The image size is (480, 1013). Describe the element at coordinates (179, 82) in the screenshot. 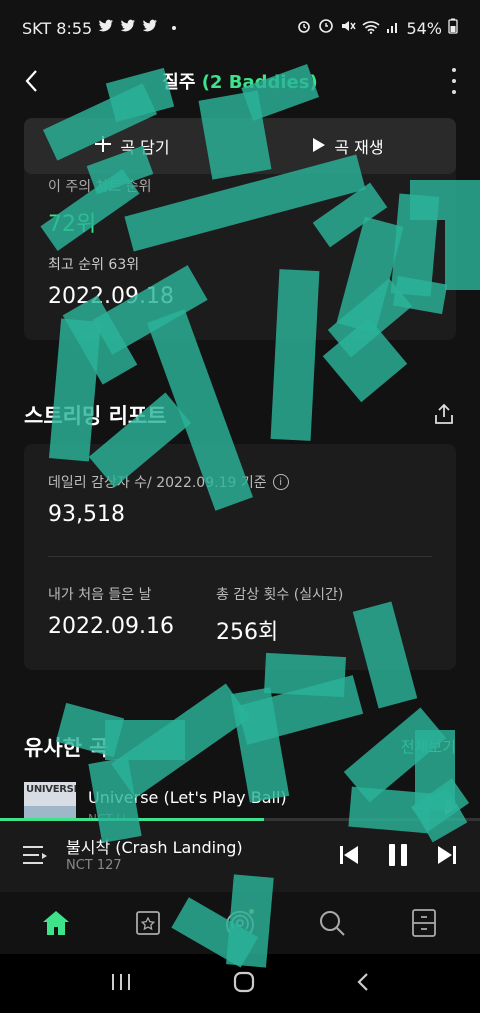

I see `song-title: 질주` at that location.